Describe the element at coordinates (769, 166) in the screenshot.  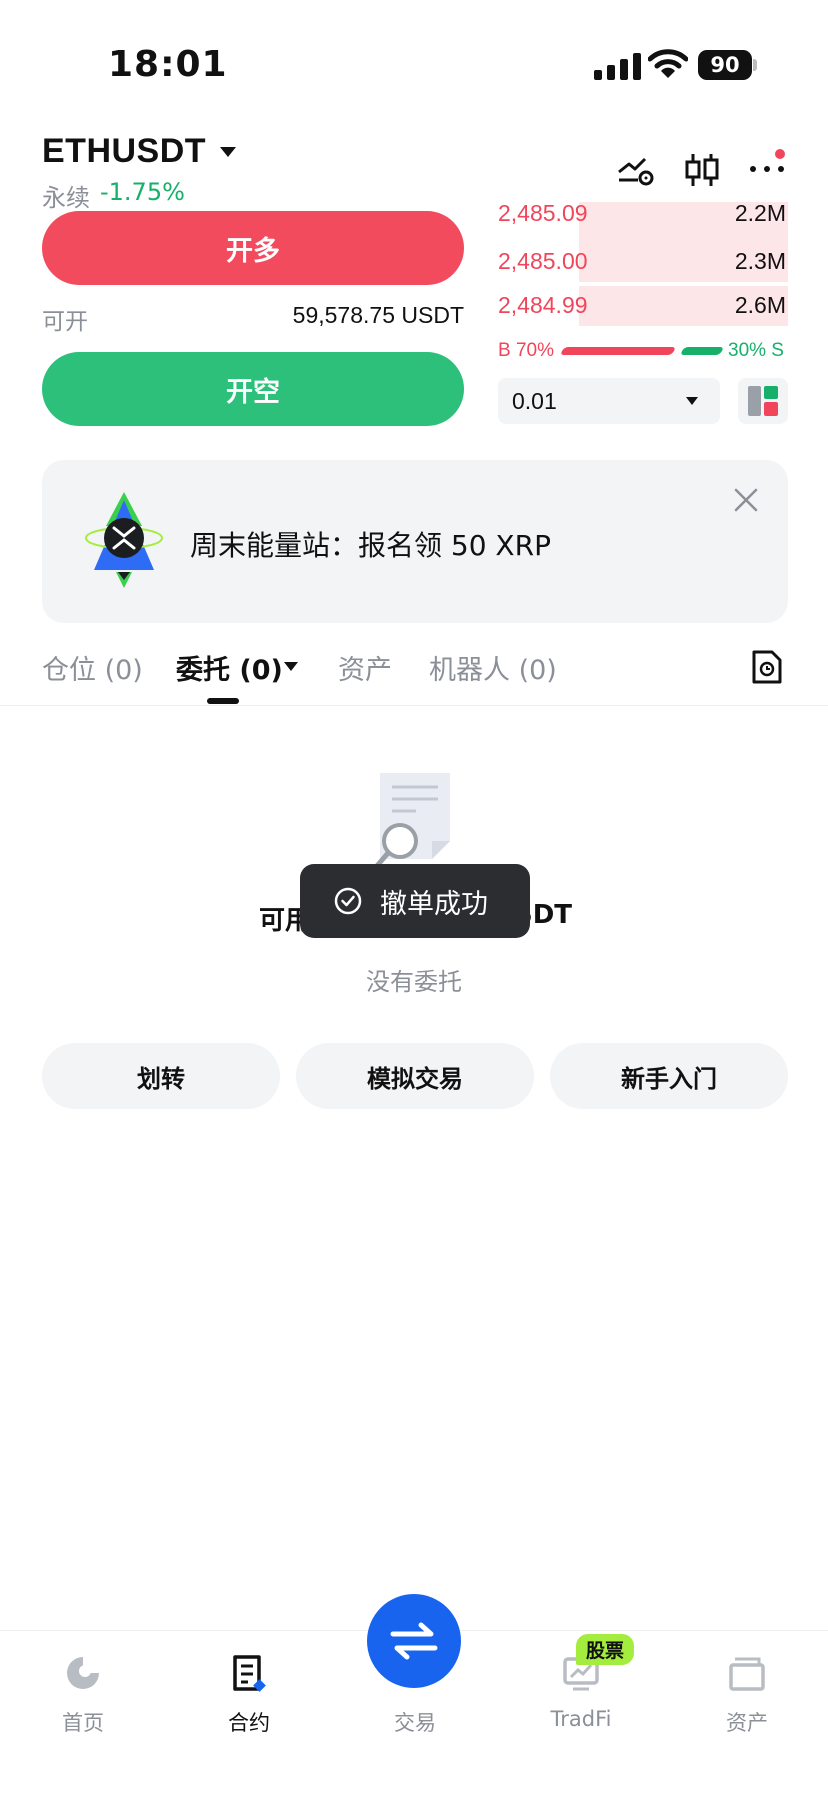
I see `more-icon` at that location.